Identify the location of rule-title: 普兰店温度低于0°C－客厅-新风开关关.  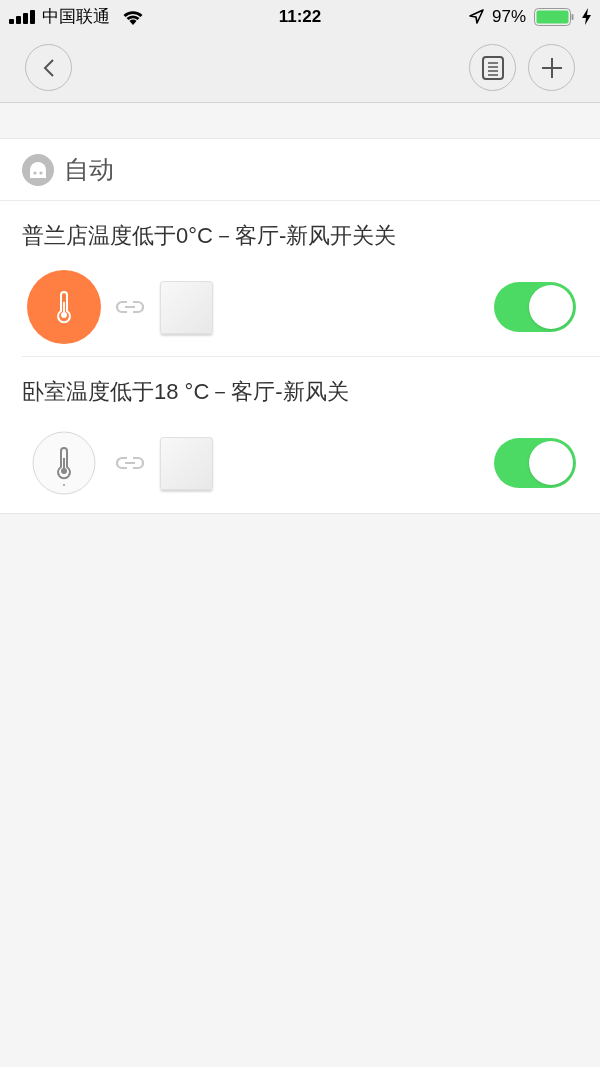
(210, 236).